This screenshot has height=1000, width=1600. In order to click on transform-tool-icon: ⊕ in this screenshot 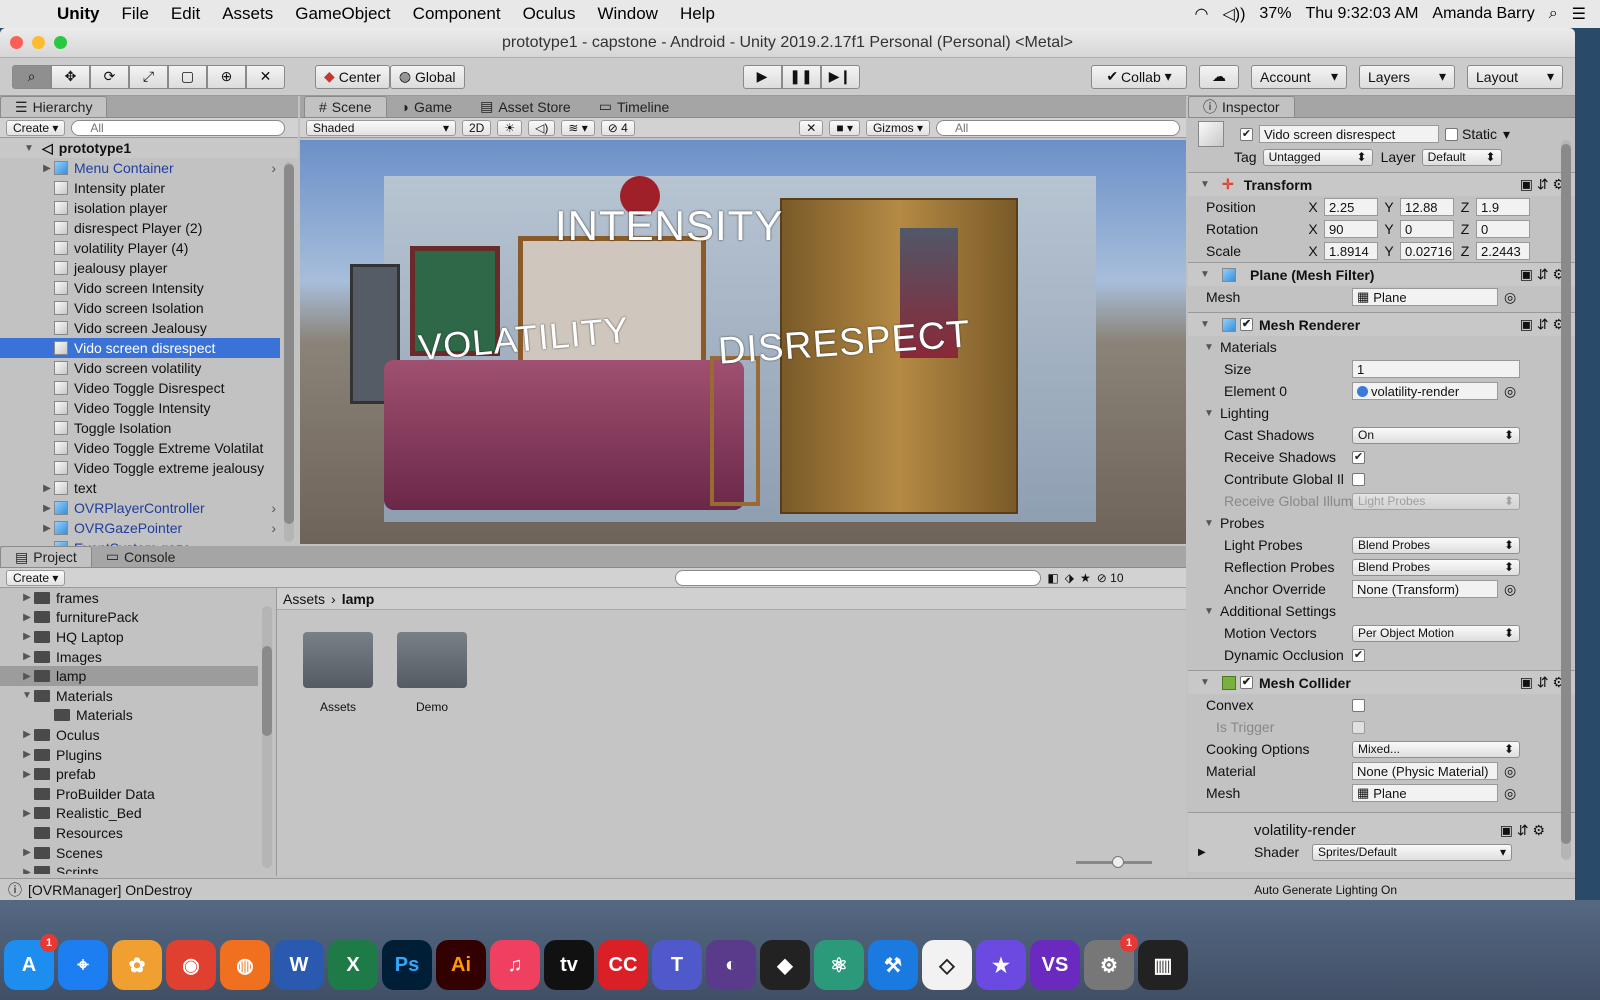, I will do `click(226, 76)`.